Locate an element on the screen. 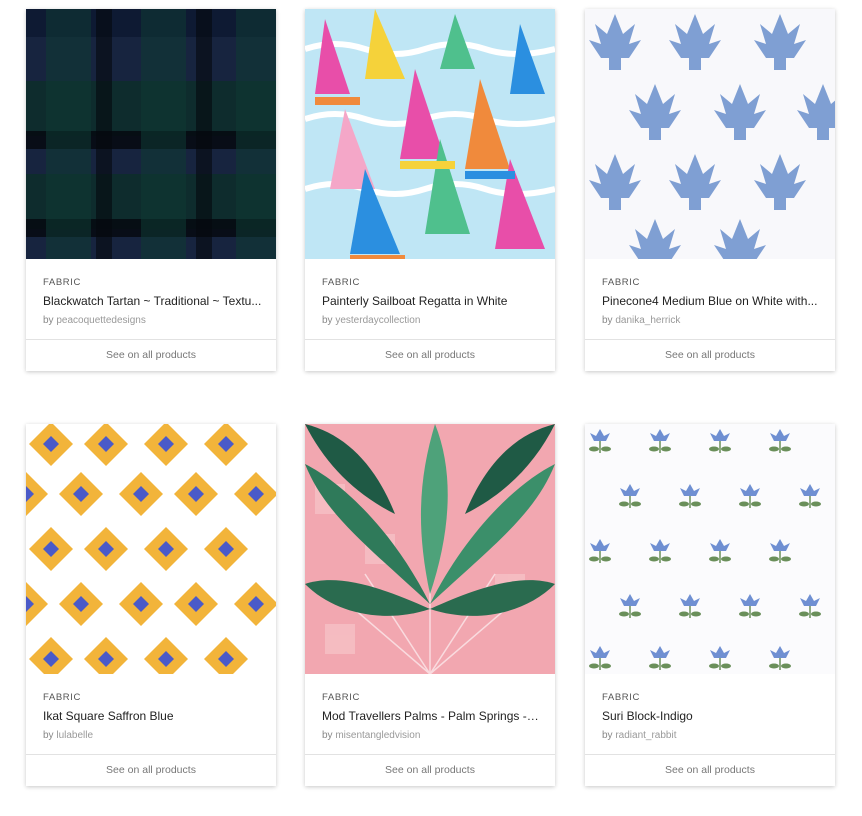 The image size is (862, 816). floral-block-pattern is located at coordinates (710, 549).